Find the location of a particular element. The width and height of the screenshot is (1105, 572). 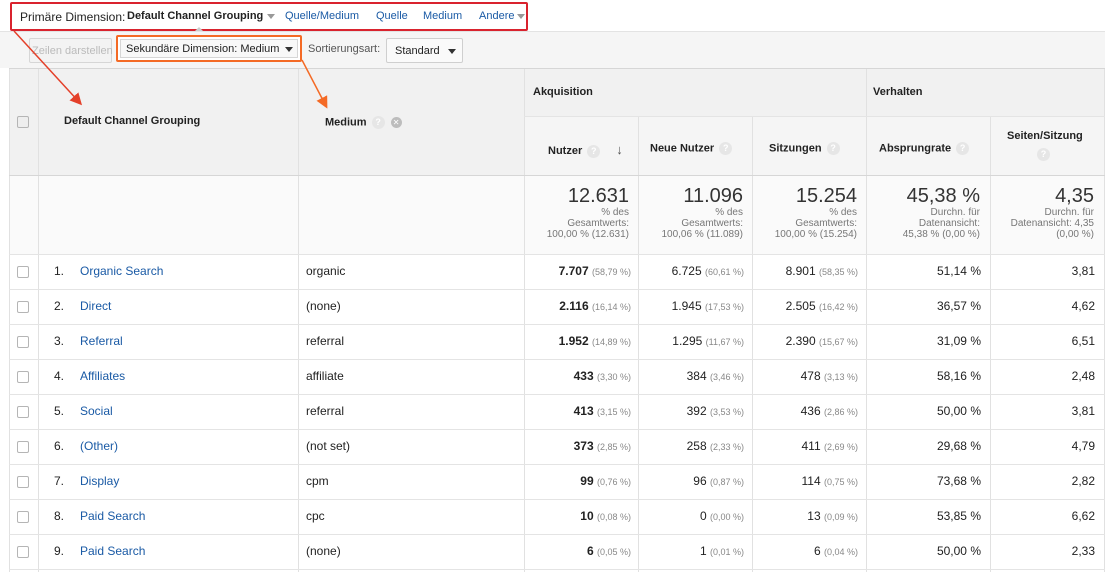

arrow-to-default-channel-grouping is located at coordinates (48, 68).